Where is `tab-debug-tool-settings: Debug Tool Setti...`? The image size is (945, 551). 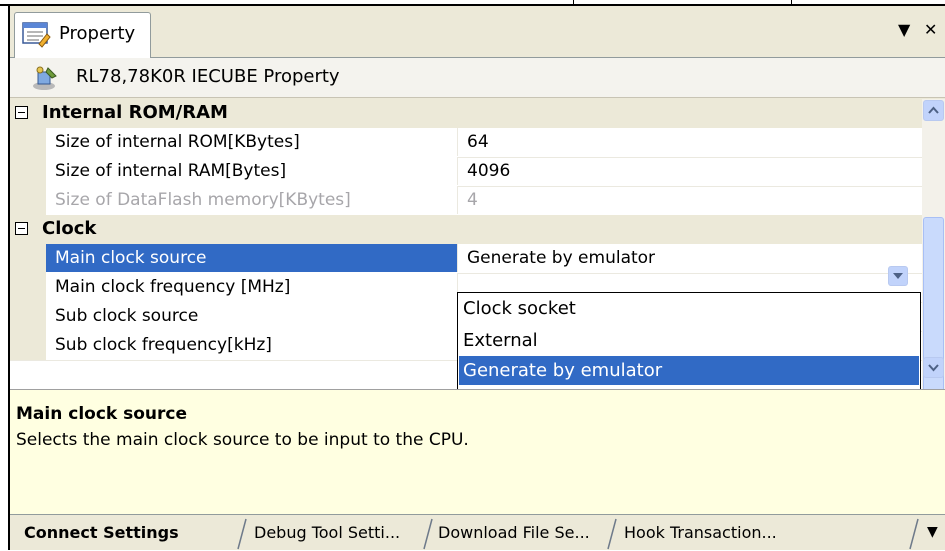 tab-debug-tool-settings: Debug Tool Setti... is located at coordinates (327, 533).